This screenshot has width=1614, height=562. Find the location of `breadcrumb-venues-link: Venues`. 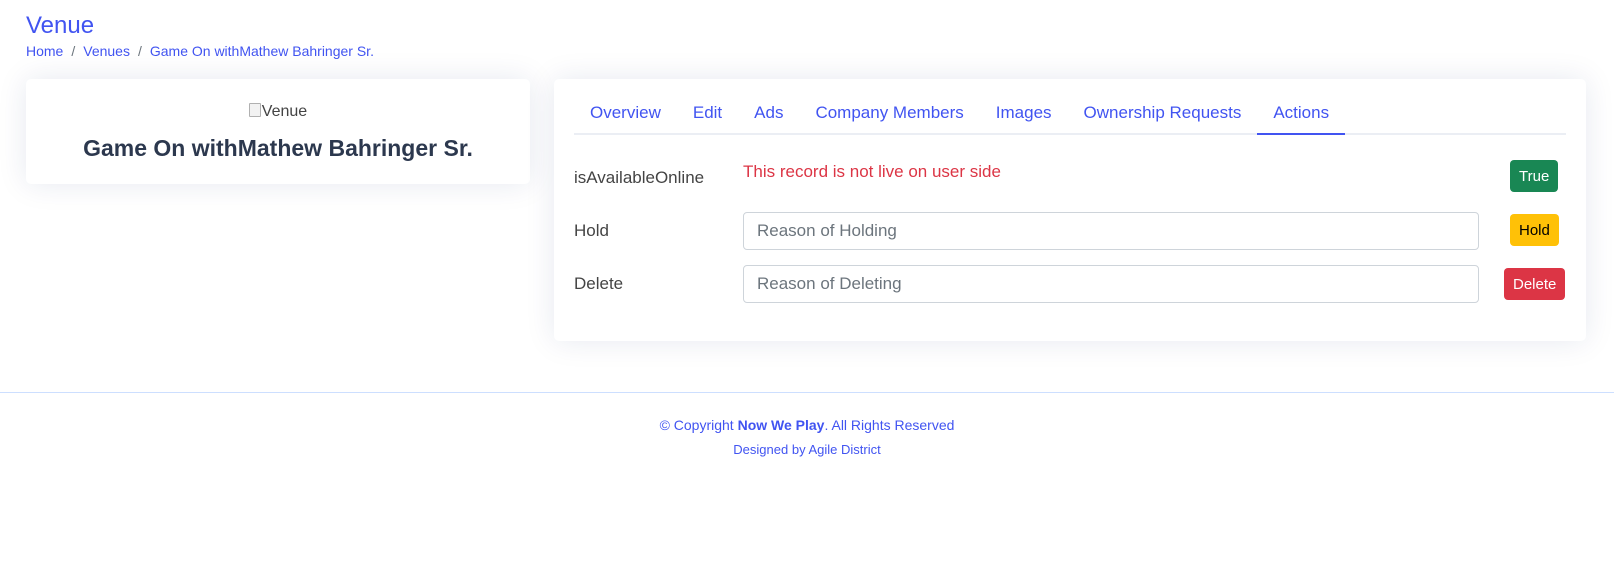

breadcrumb-venues-link: Venues is located at coordinates (106, 51).